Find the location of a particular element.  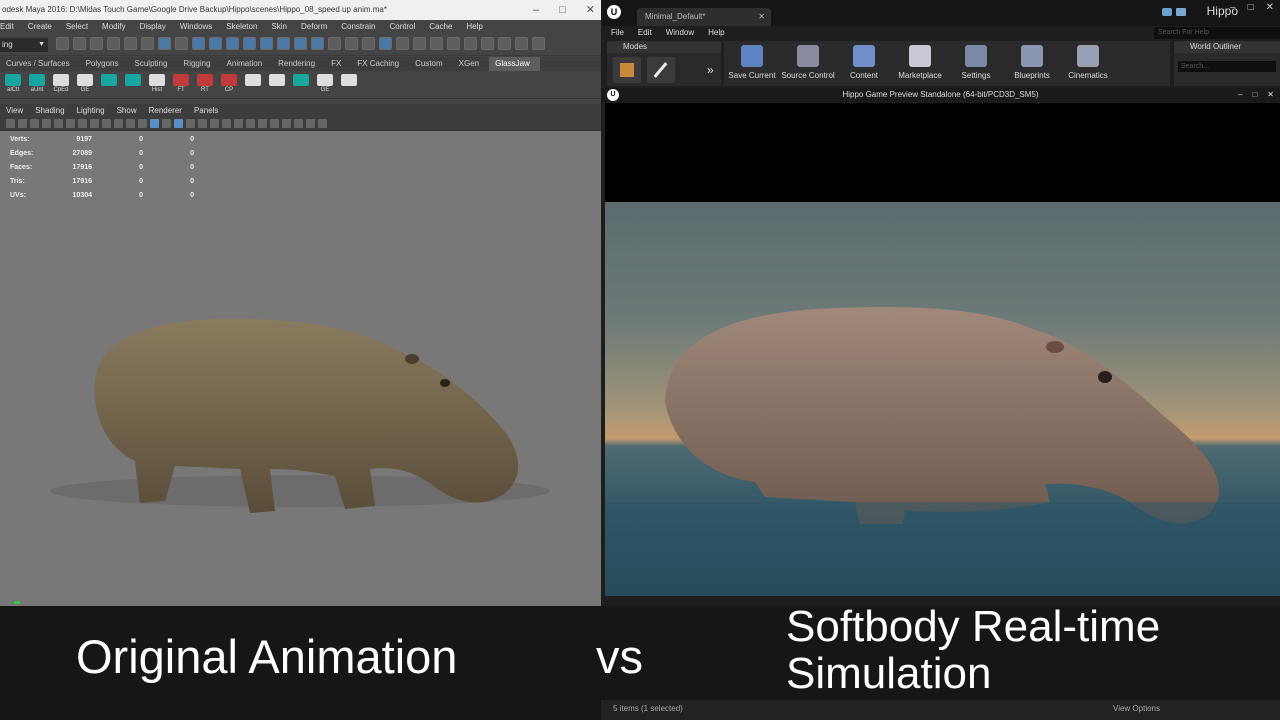

textured-icon is located at coordinates (178, 123).